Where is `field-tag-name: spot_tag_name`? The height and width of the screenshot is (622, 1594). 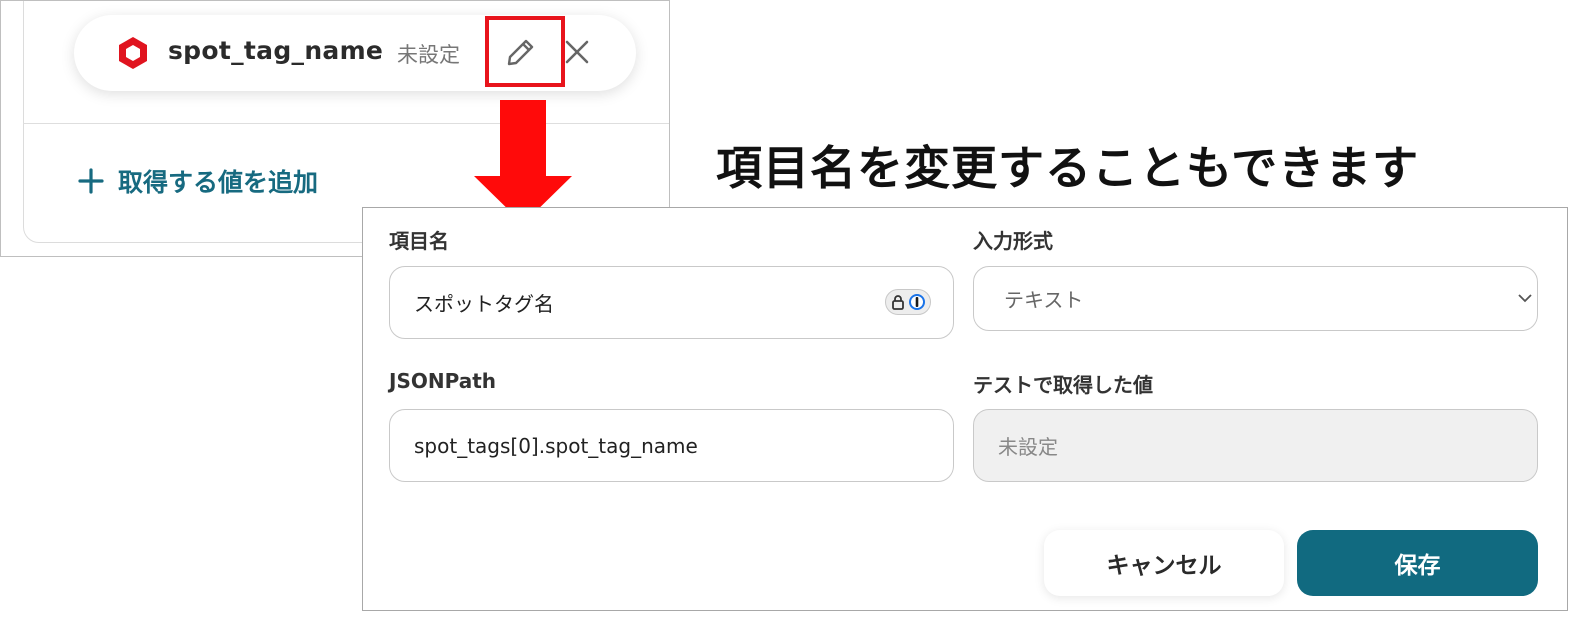 field-tag-name: spot_tag_name is located at coordinates (276, 50).